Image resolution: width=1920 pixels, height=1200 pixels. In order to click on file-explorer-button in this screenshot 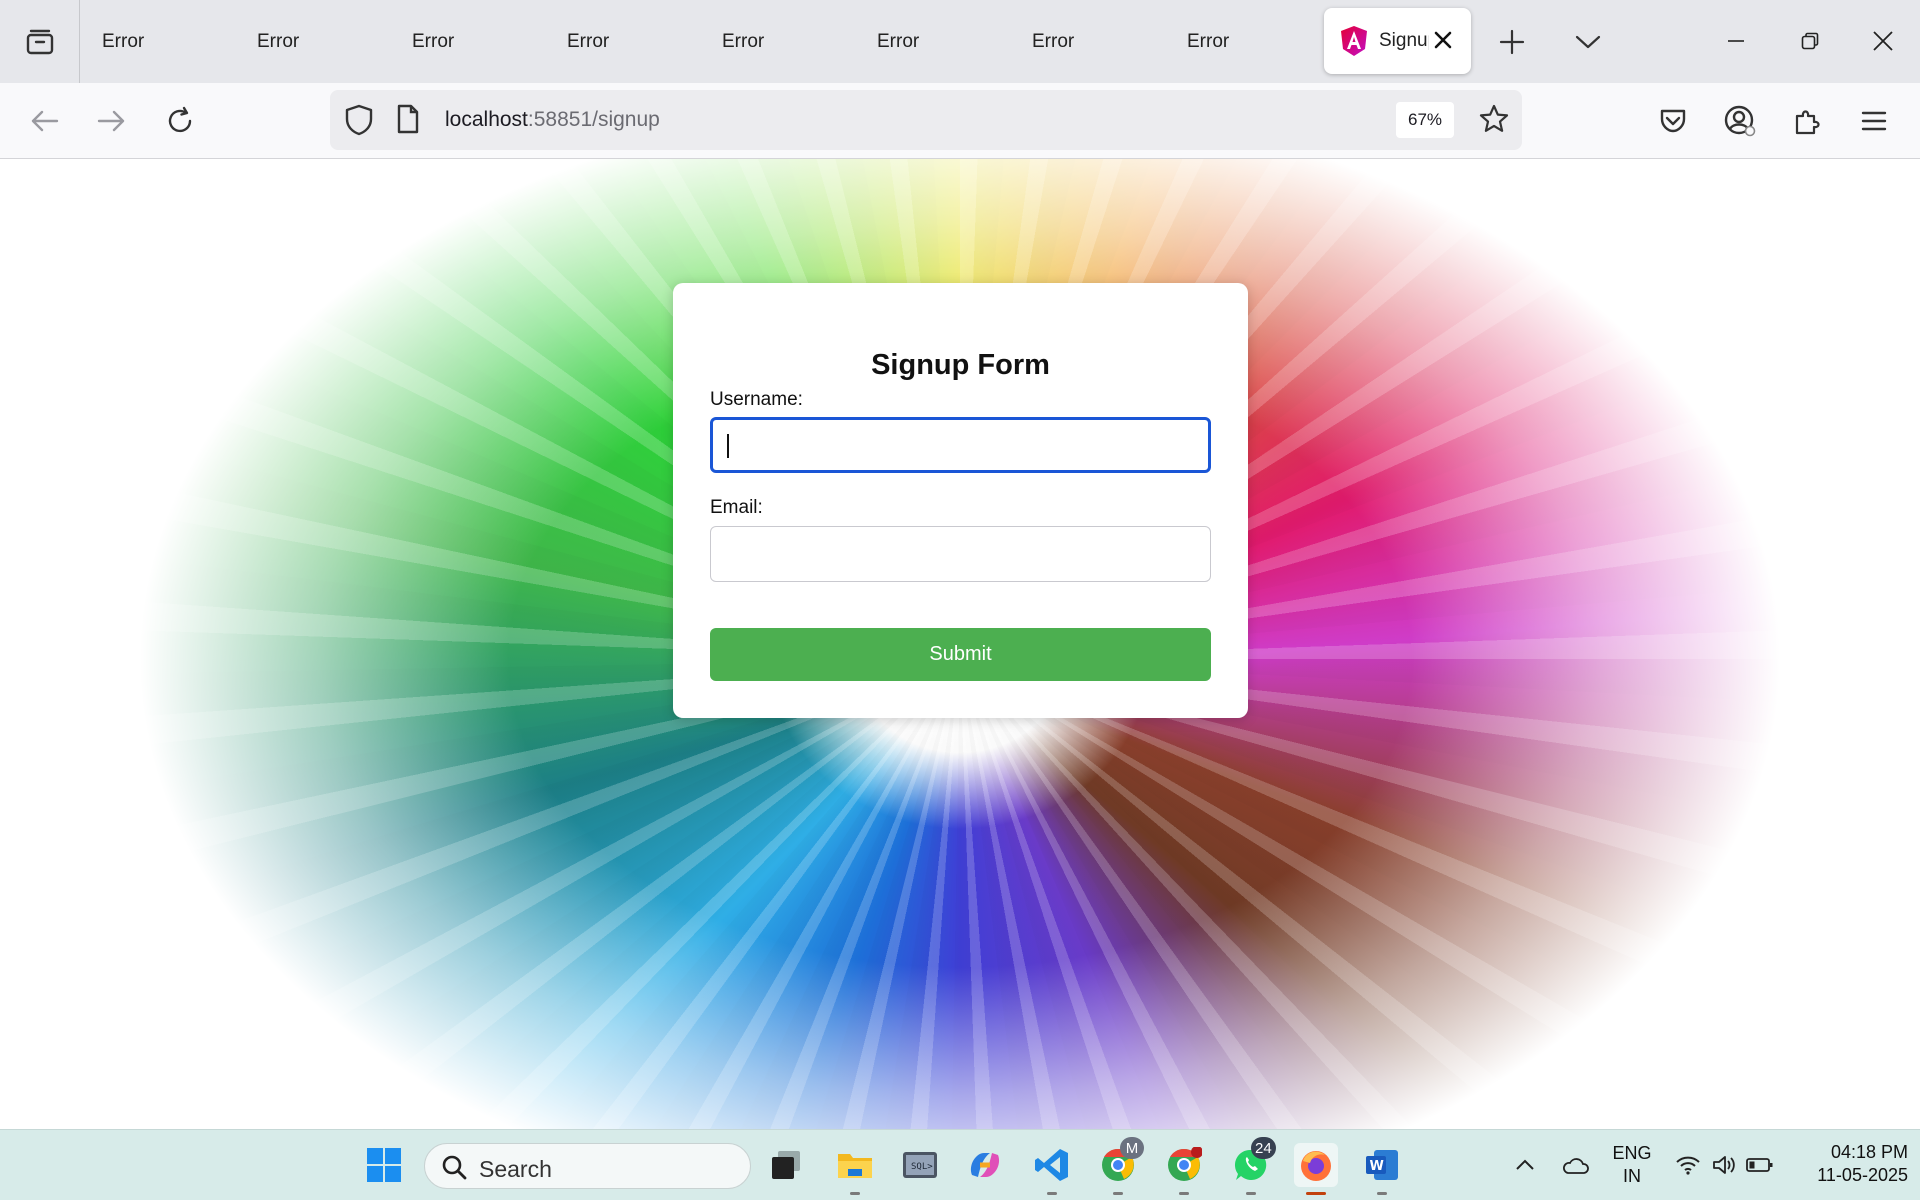, I will do `click(855, 1169)`.